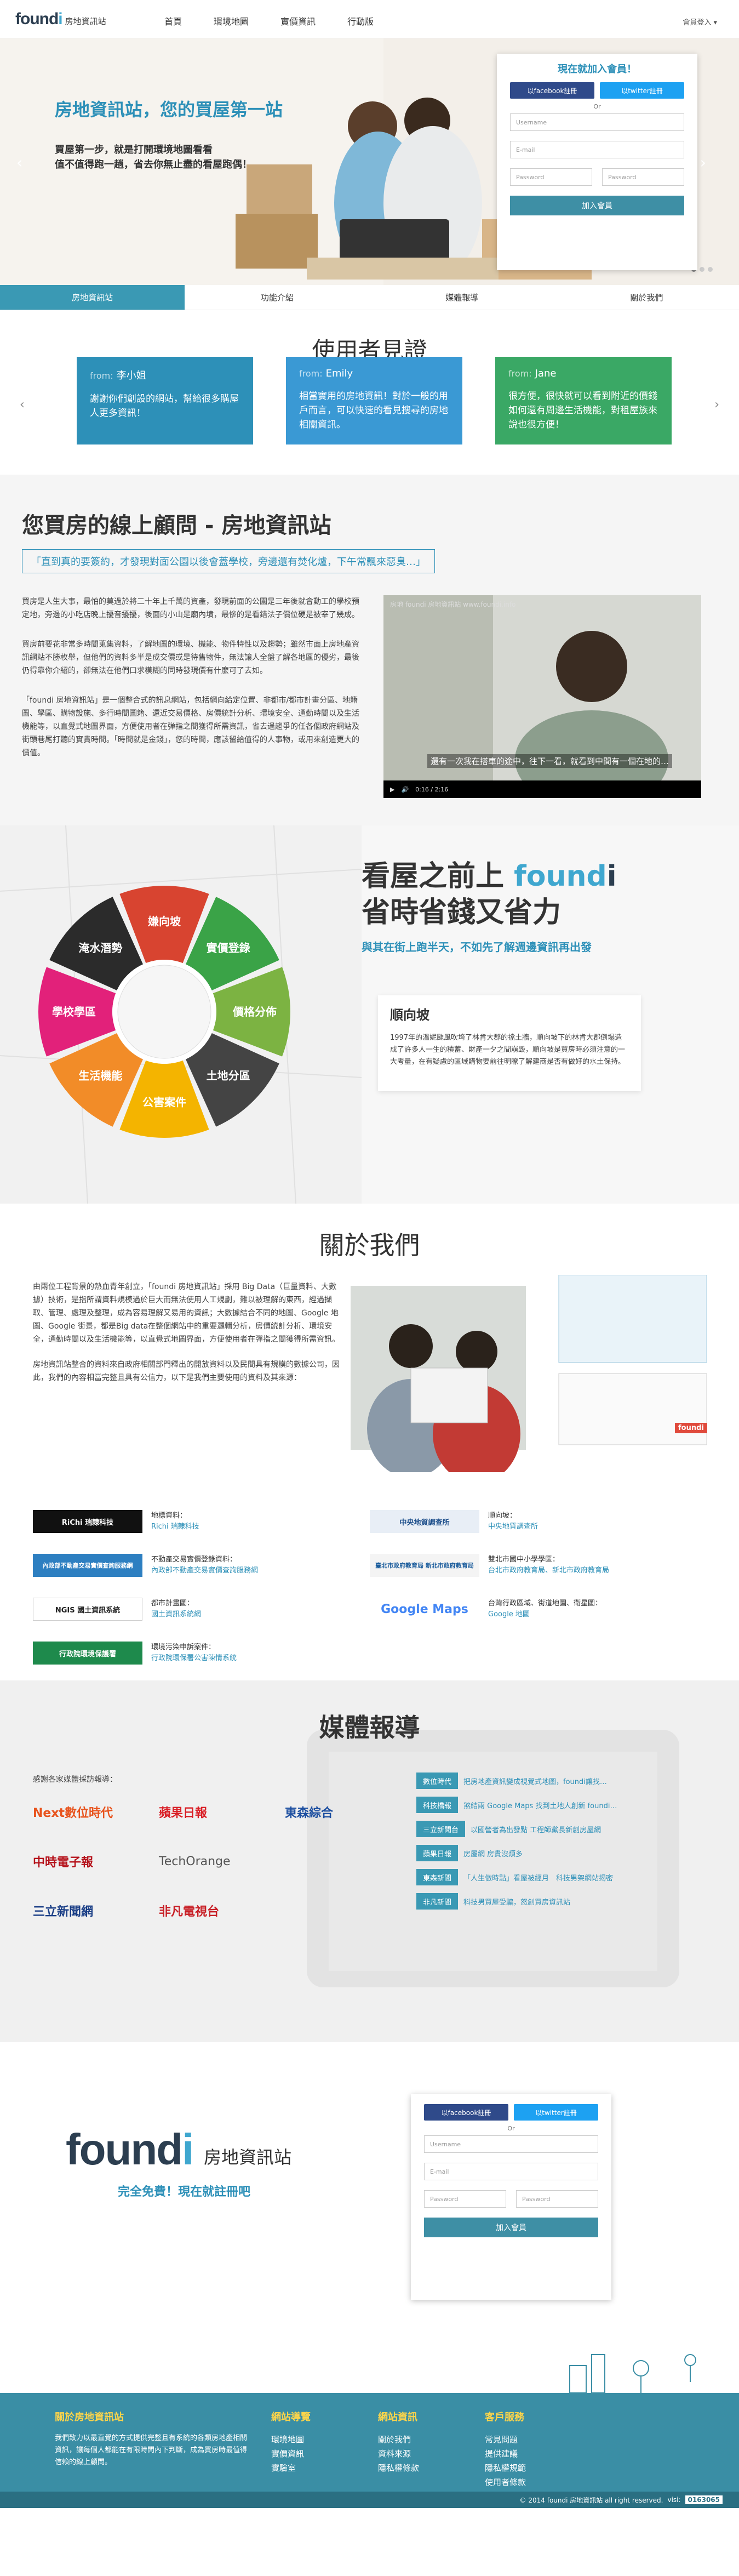  What do you see at coordinates (176, 1614) in the screenshot?
I see `source-link: 國土資訊系統網` at bounding box center [176, 1614].